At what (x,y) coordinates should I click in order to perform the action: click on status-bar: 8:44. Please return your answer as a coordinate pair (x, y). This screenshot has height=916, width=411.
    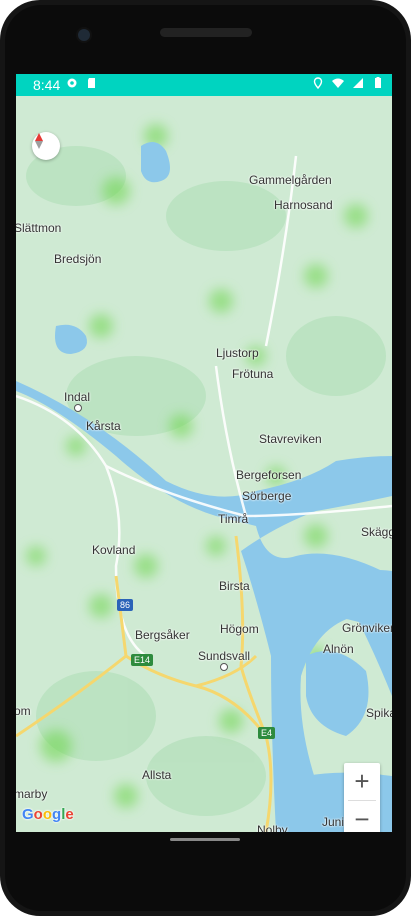
    Looking at the image, I should click on (204, 85).